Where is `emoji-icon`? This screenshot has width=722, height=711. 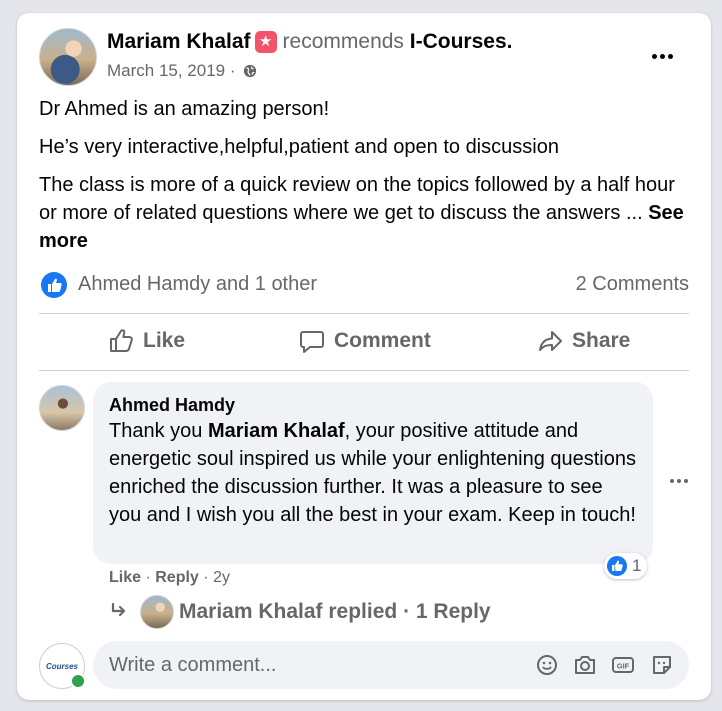 emoji-icon is located at coordinates (547, 665).